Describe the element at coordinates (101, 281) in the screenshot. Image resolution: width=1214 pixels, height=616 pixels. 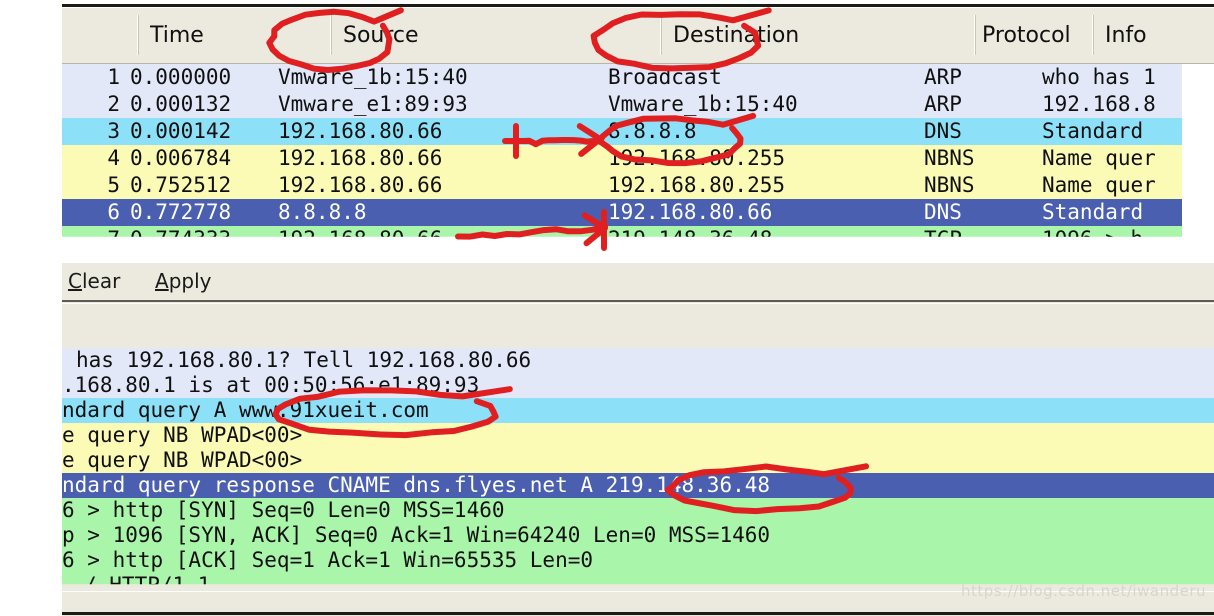
I see `clear-label-rest: lear` at that location.